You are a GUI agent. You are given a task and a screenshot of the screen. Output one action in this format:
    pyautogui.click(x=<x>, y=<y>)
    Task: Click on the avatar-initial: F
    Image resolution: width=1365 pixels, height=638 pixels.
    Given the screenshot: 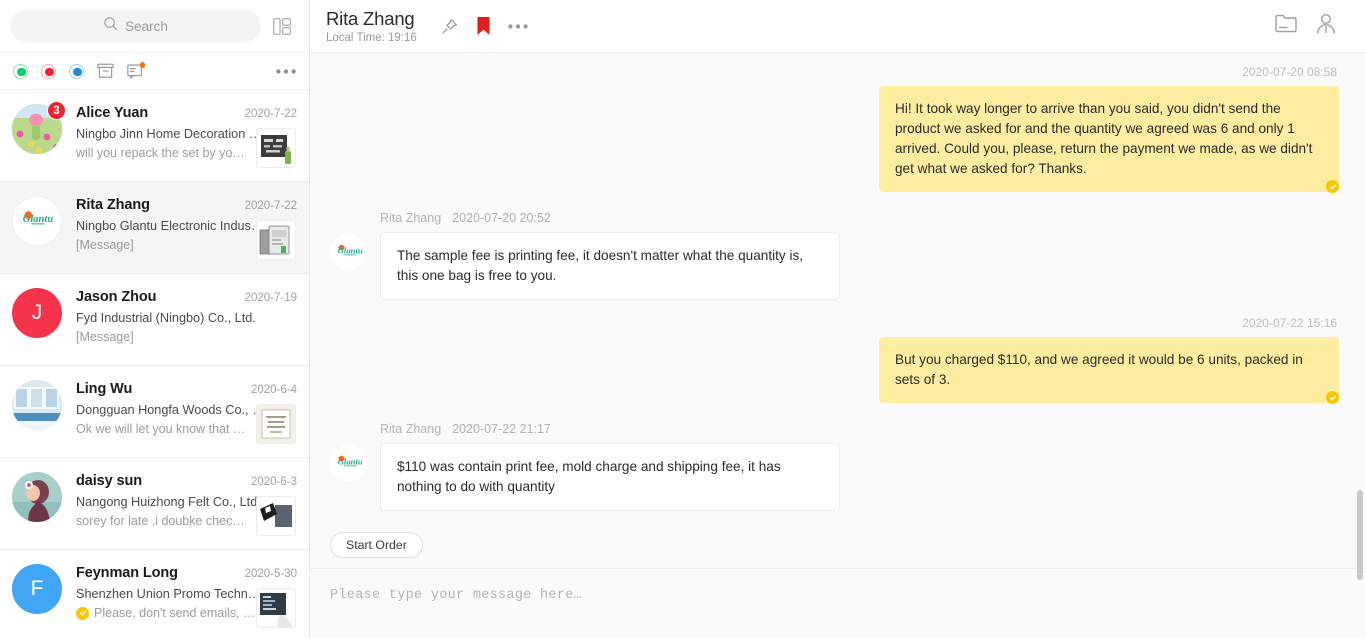 What is the action you would take?
    pyautogui.click(x=37, y=588)
    